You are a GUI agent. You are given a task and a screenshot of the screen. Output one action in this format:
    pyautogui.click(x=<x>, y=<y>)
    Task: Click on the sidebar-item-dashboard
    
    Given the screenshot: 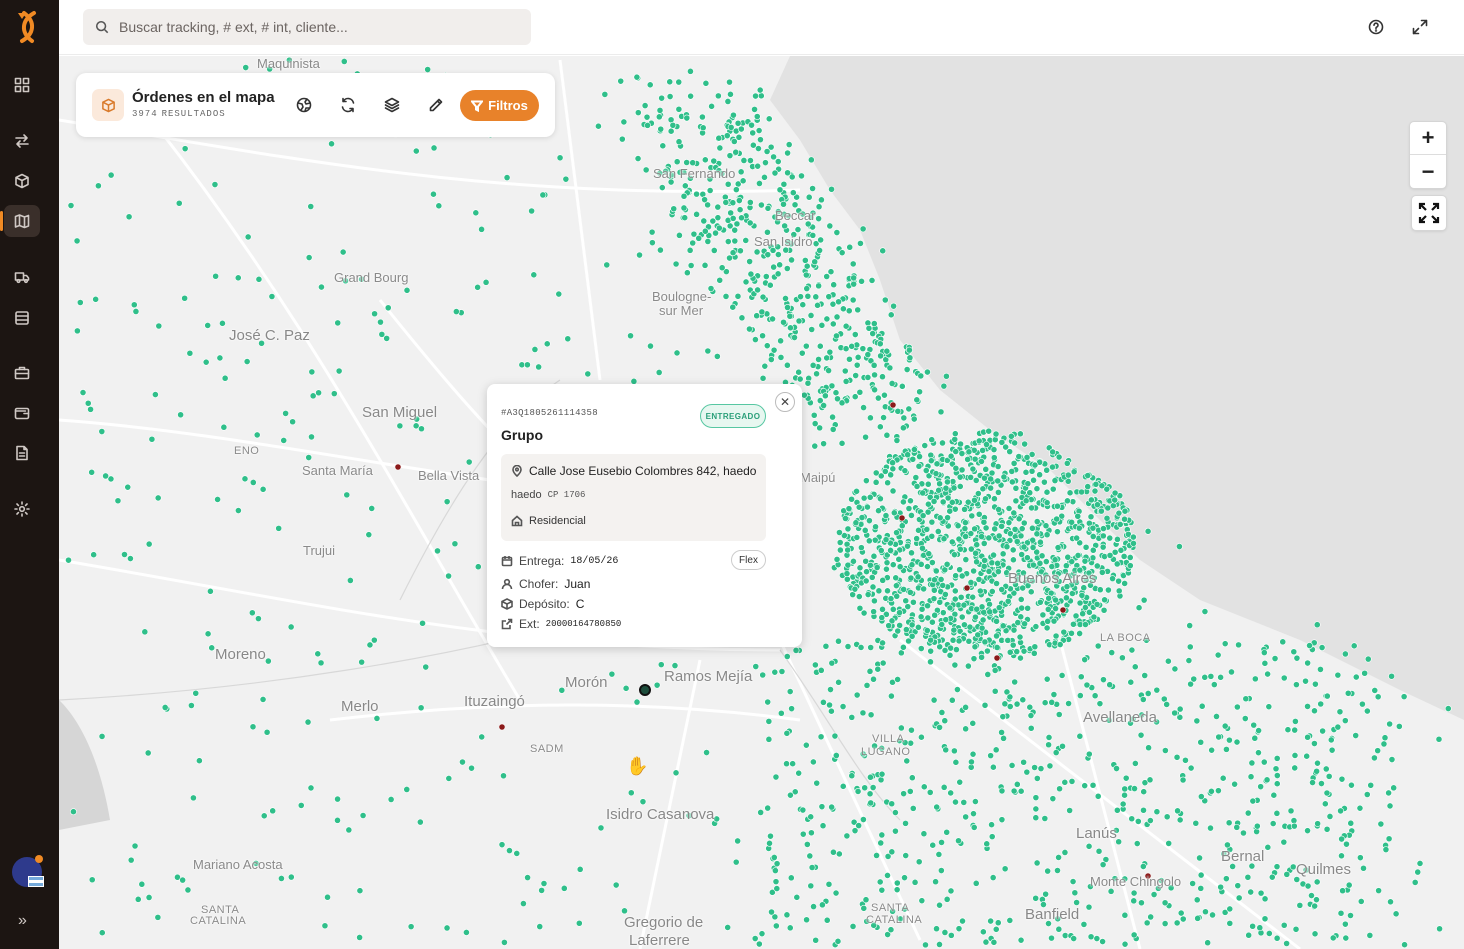 What is the action you would take?
    pyautogui.click(x=22, y=85)
    